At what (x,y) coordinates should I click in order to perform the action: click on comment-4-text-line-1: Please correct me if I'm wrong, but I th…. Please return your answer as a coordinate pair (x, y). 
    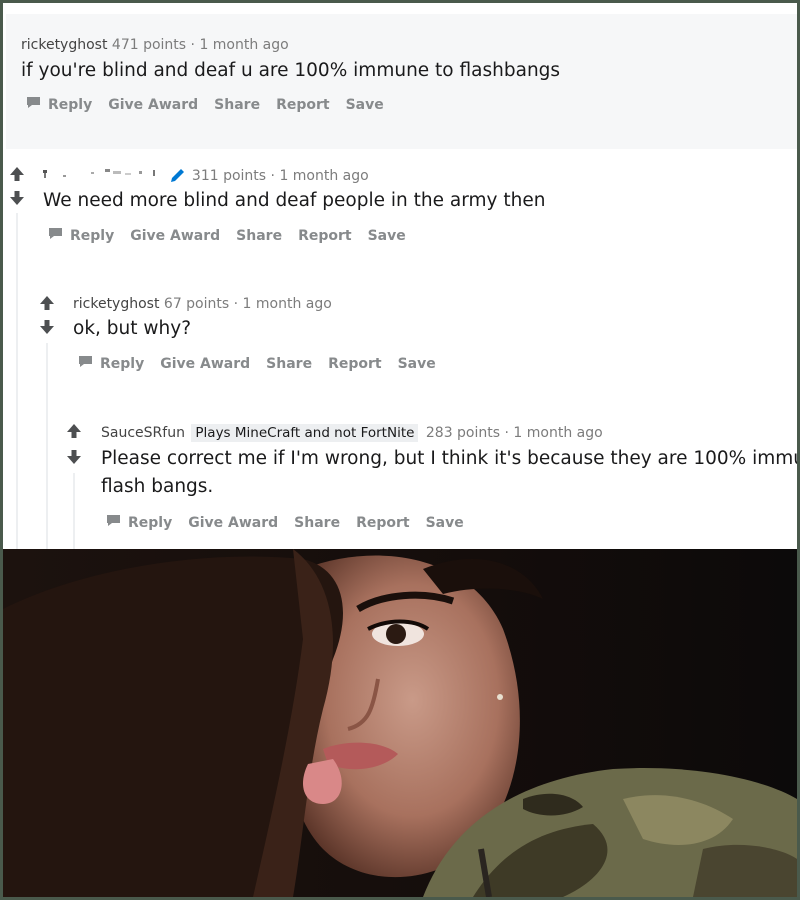
    Looking at the image, I should click on (449, 458).